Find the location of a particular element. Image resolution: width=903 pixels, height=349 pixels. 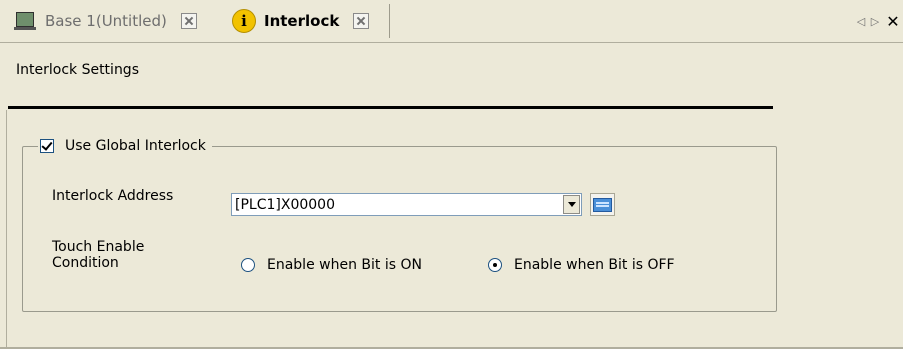

interlock-address-combo: [PLC1]X00000 is located at coordinates (406, 204).